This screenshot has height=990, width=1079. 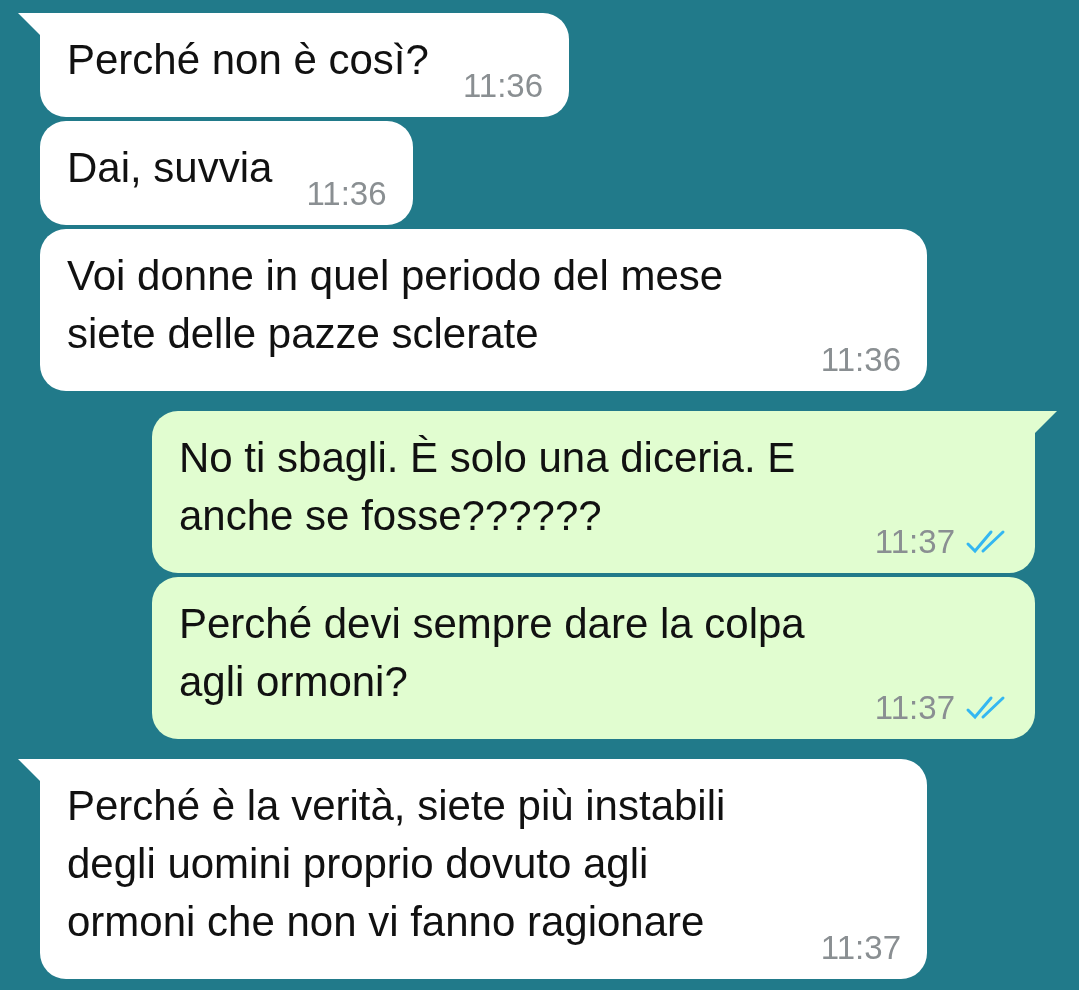 What do you see at coordinates (396, 305) in the screenshot?
I see `message-text: Voi donne in quel periodo del mese siete delle pazze sclerate` at bounding box center [396, 305].